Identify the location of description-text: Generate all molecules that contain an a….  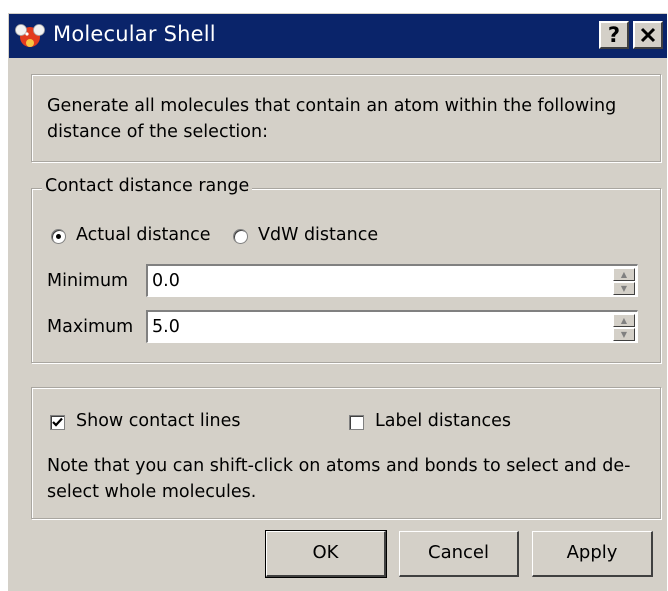
(332, 119).